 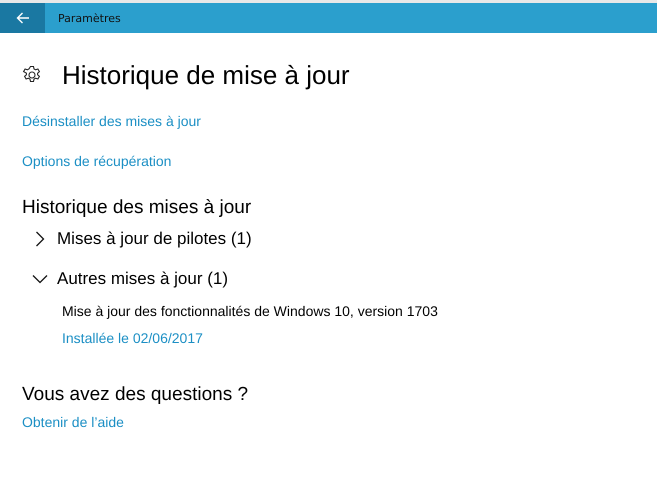 What do you see at coordinates (73, 422) in the screenshot?
I see `help-link: Obtenir de l’aide` at bounding box center [73, 422].